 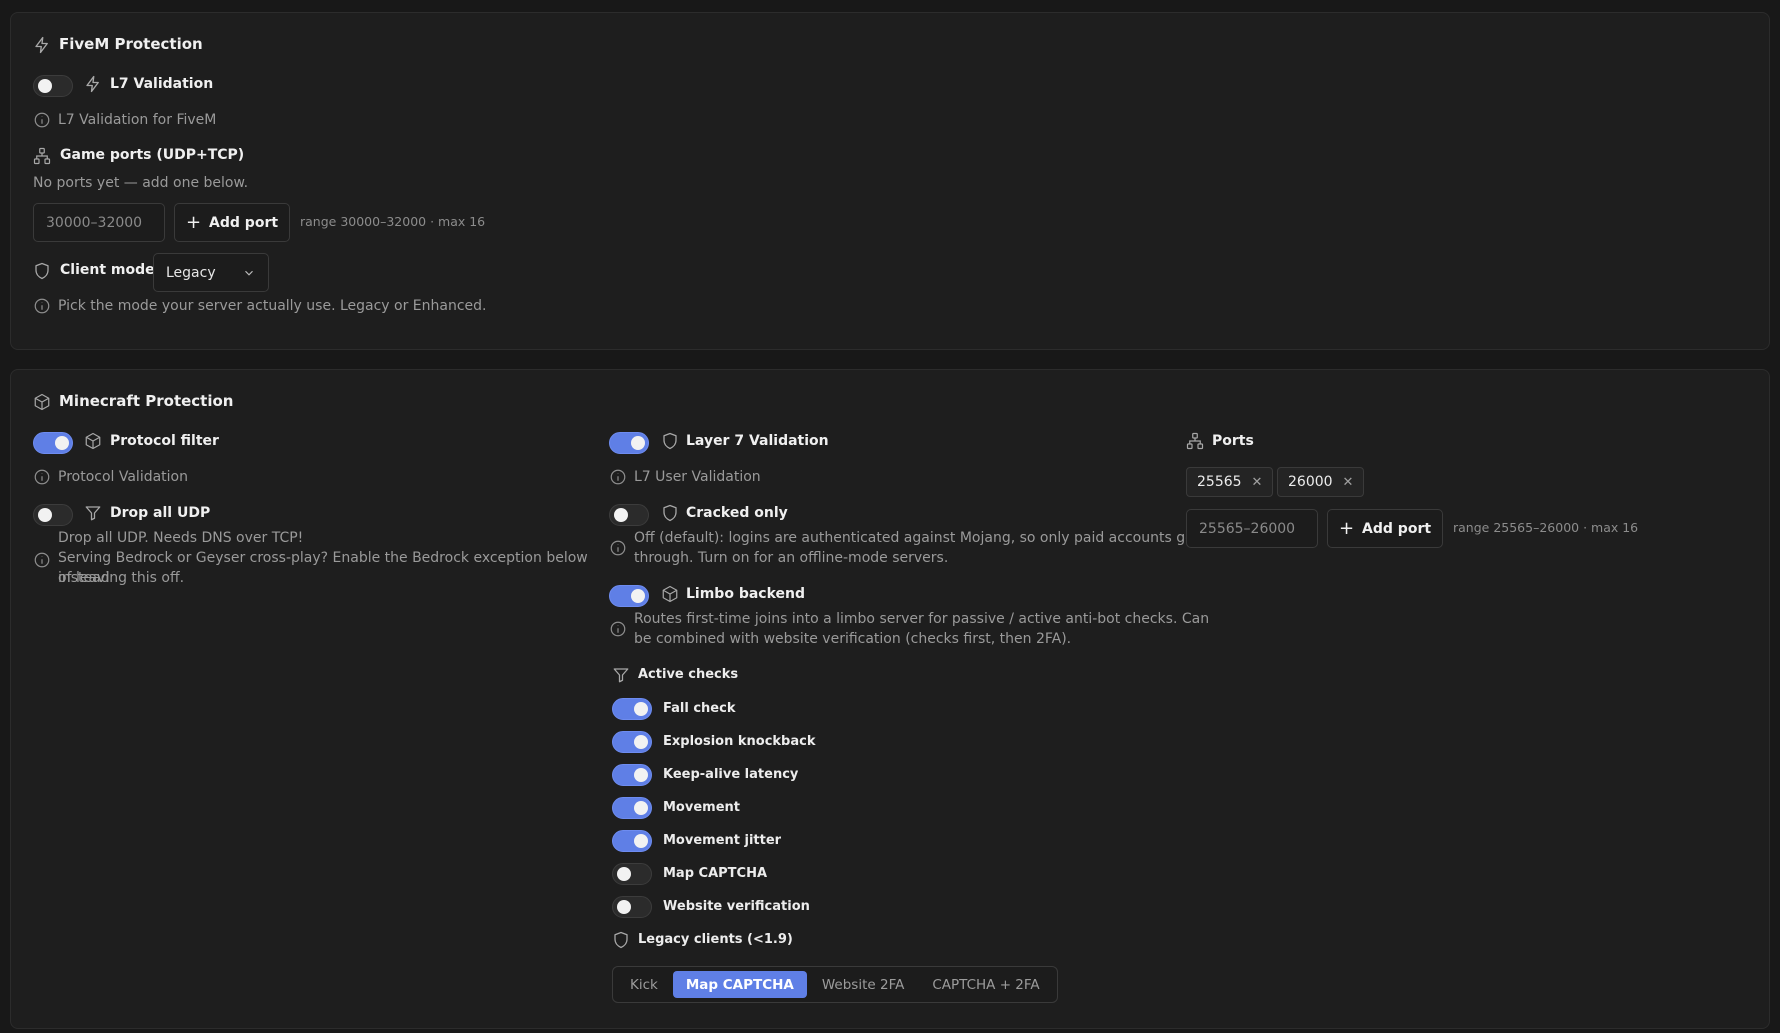 What do you see at coordinates (731, 774) in the screenshot?
I see `active-check-label: Keep-alive latency` at bounding box center [731, 774].